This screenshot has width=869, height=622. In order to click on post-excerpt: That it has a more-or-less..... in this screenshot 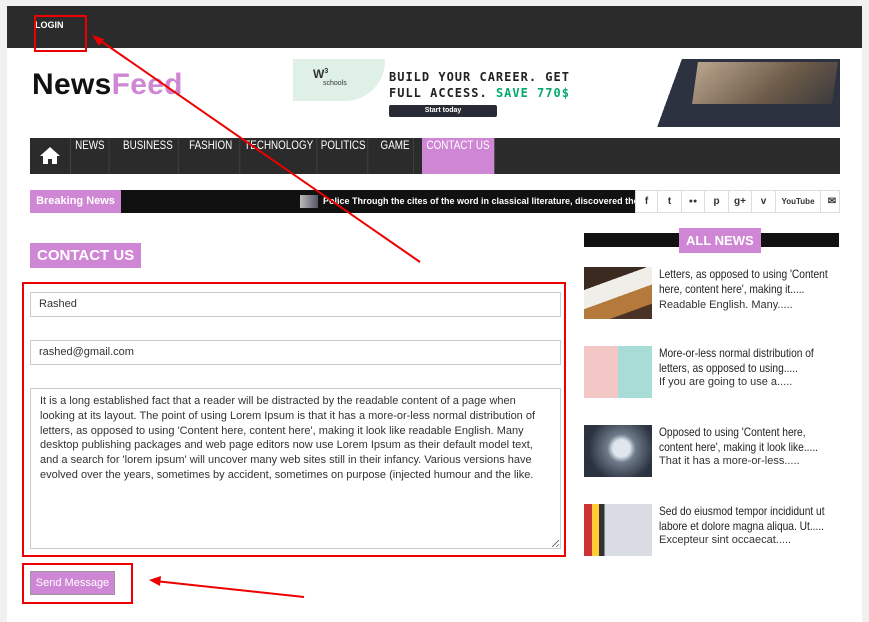, I will do `click(729, 461)`.